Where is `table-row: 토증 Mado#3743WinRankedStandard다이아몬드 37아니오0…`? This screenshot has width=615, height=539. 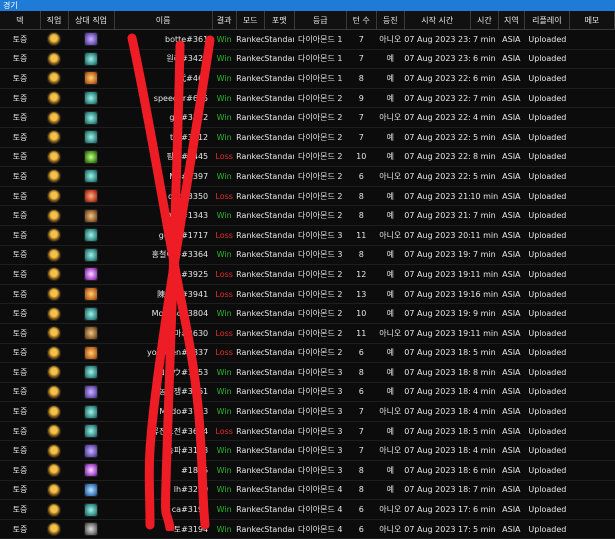 table-row: 토증 Mado#3743WinRankedStandard다이아몬드 37아니오0… is located at coordinates (307, 411).